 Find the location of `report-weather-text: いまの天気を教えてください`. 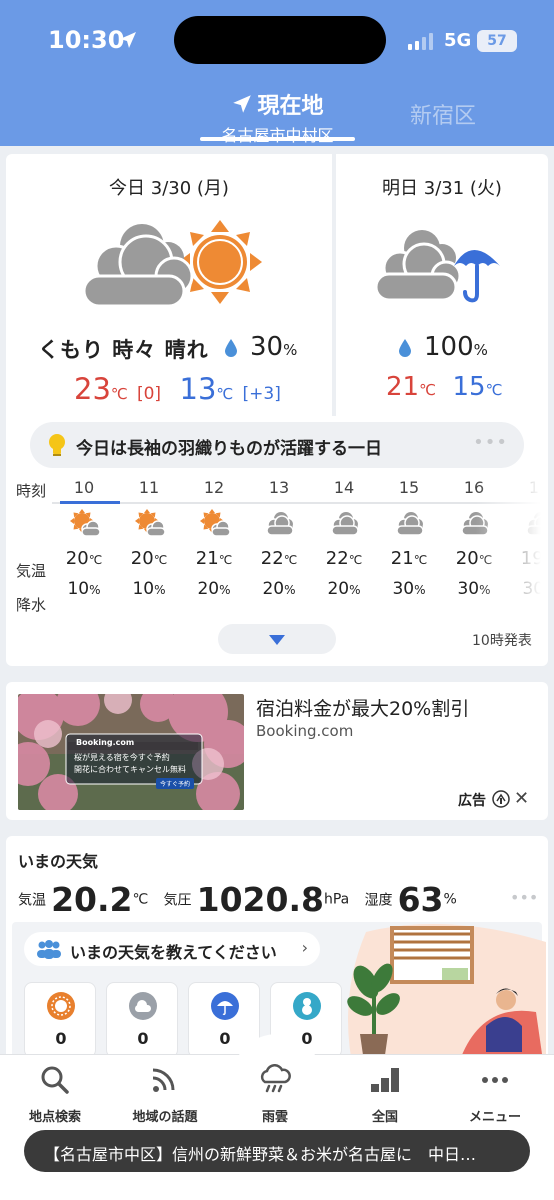

report-weather-text: いまの天気を教えてください is located at coordinates (173, 952).